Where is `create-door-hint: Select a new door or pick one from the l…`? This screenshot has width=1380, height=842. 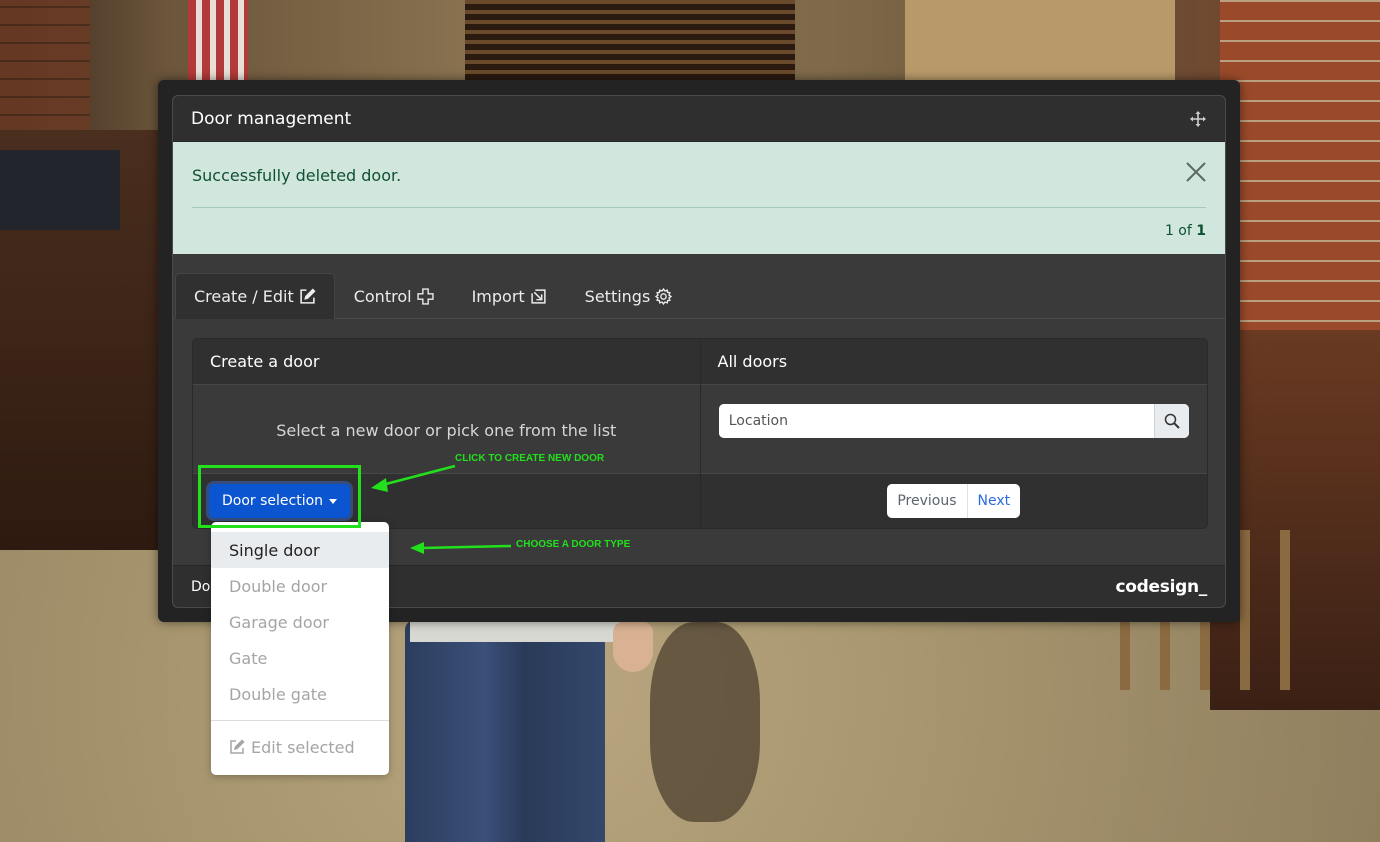
create-door-hint: Select a new door or pick one from the l… is located at coordinates (446, 430).